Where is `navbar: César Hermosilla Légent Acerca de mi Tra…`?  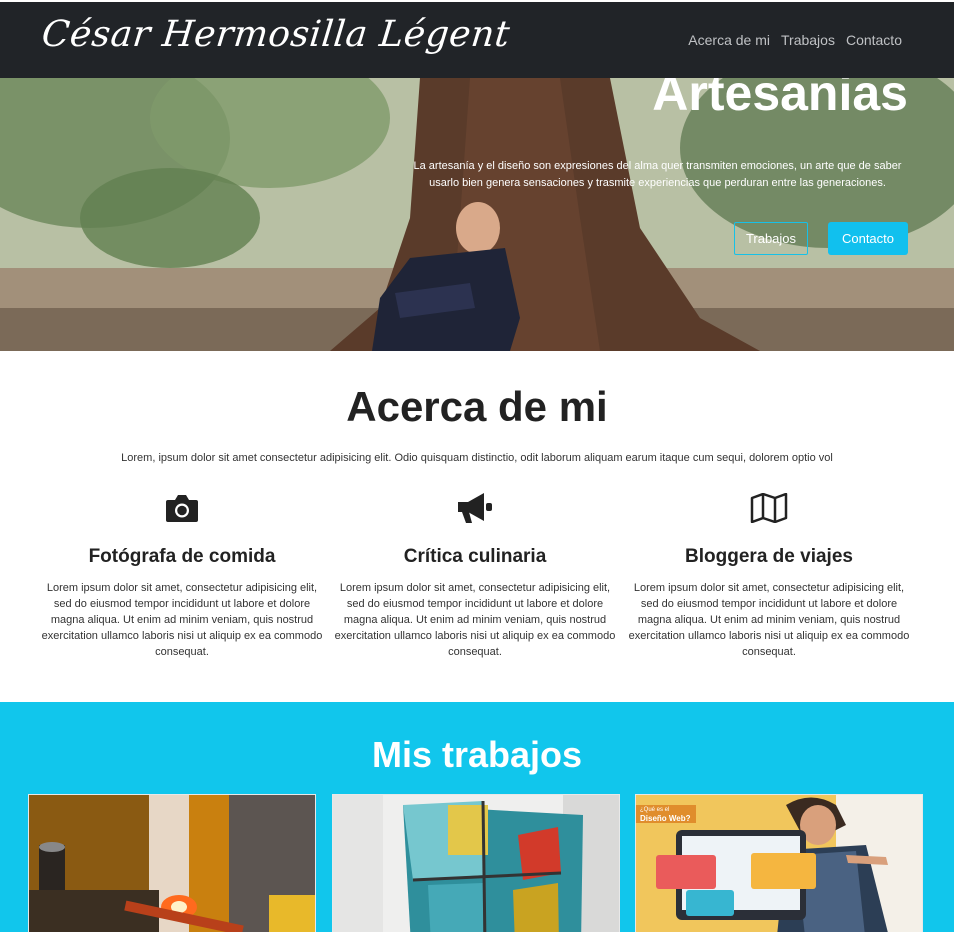
navbar: César Hermosilla Légent Acerca de mi Tra… is located at coordinates (477, 39).